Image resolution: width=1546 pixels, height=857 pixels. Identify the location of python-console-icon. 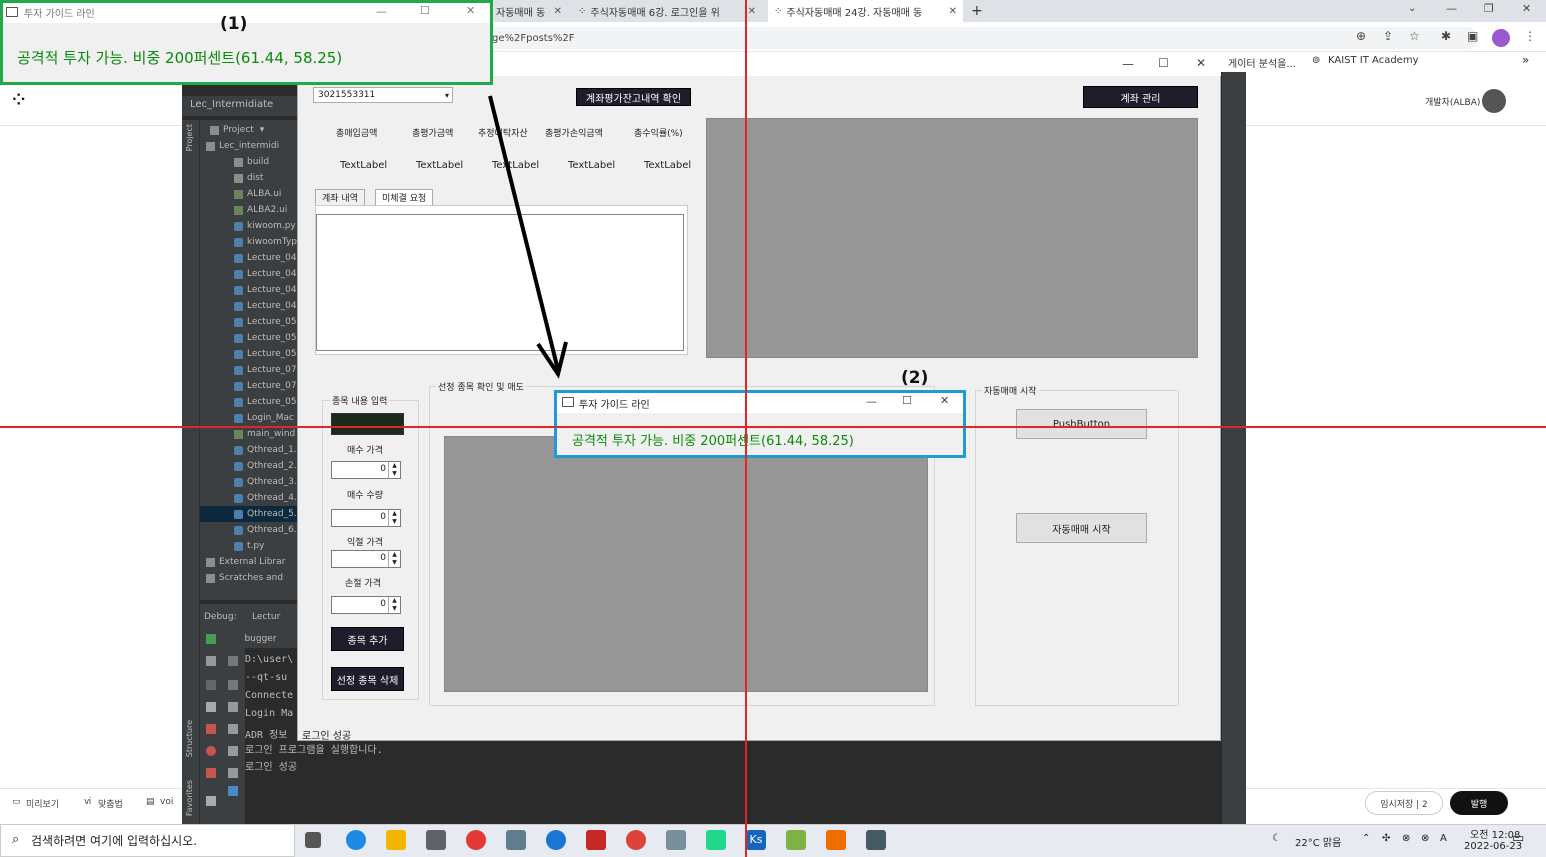
(233, 791).